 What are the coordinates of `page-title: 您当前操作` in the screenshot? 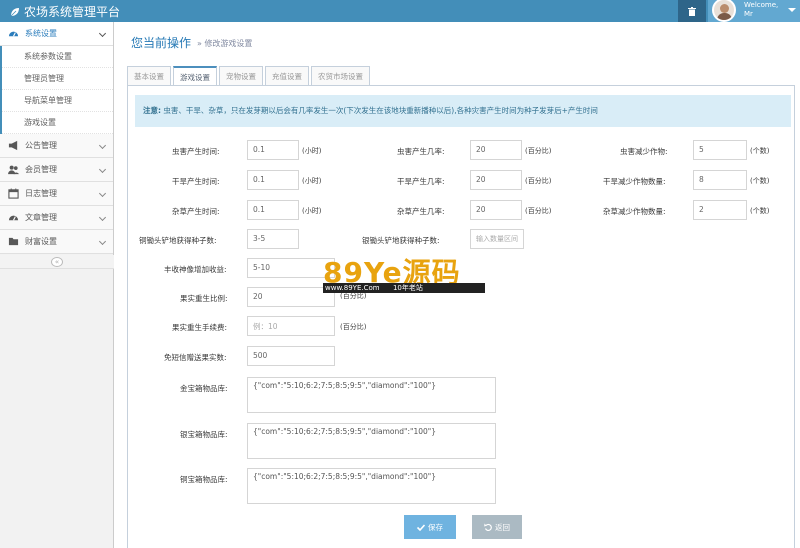 It's located at (161, 43).